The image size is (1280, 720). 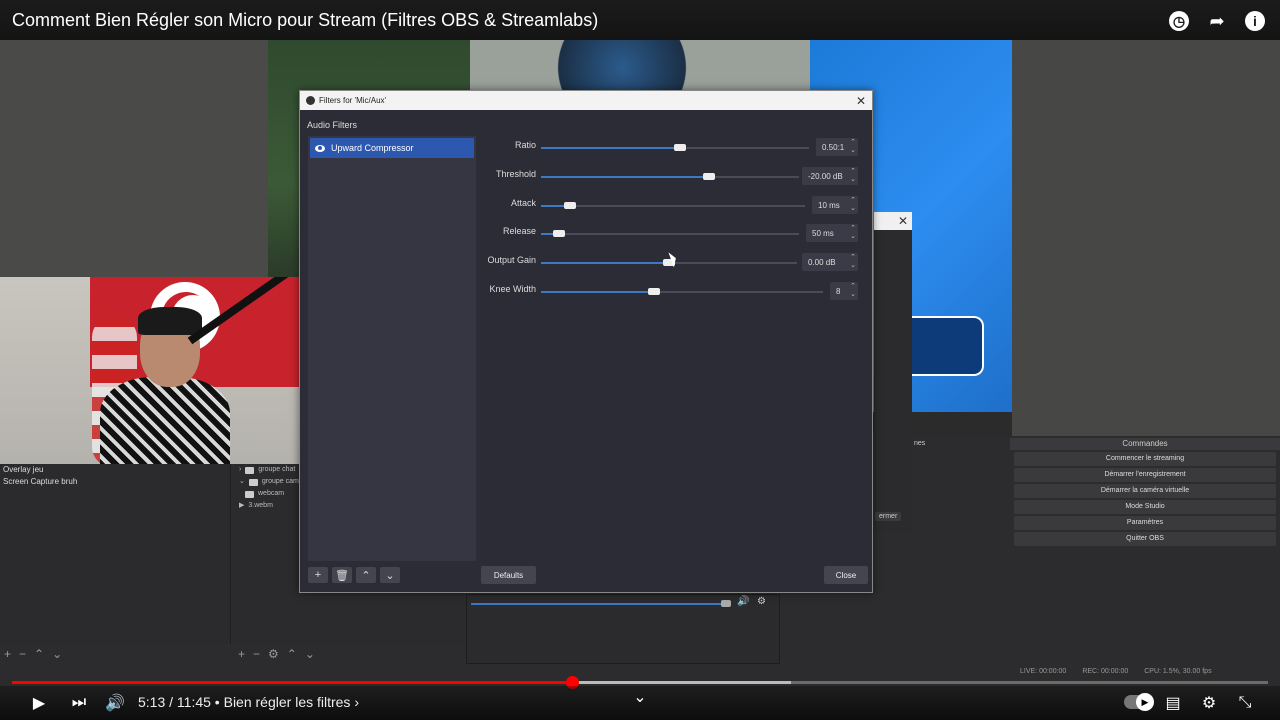 I want to click on obs-logo-icon, so click(x=310, y=100).